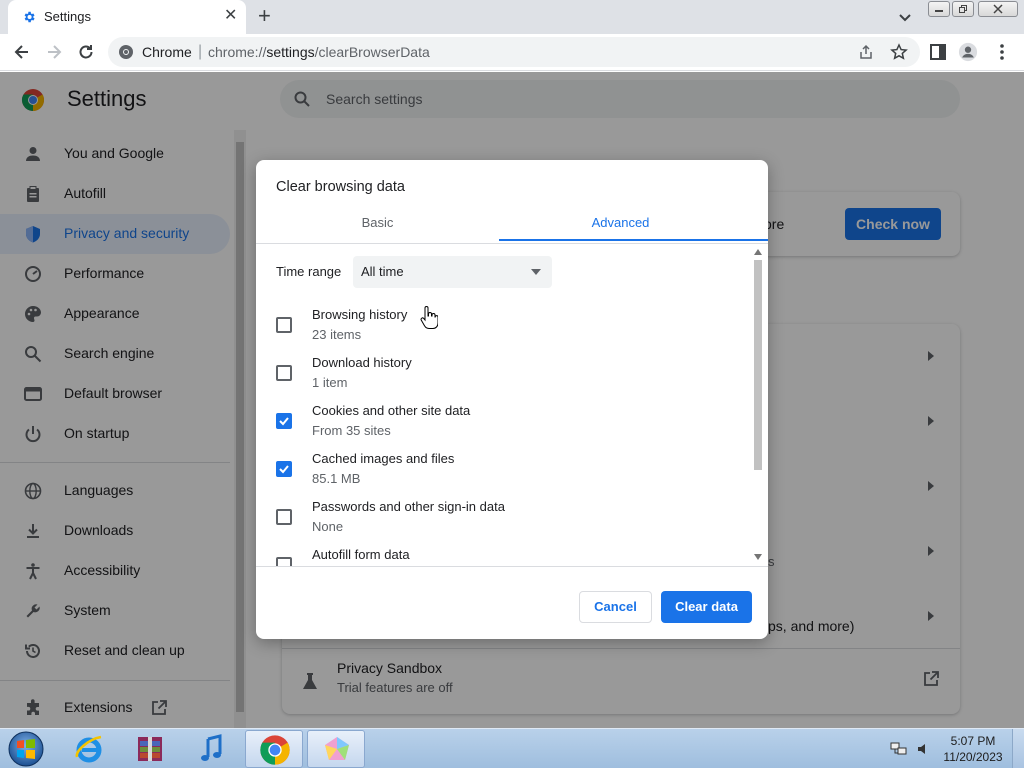 The height and width of the screenshot is (768, 1024). I want to click on cancel-button: Cancel, so click(615, 607).